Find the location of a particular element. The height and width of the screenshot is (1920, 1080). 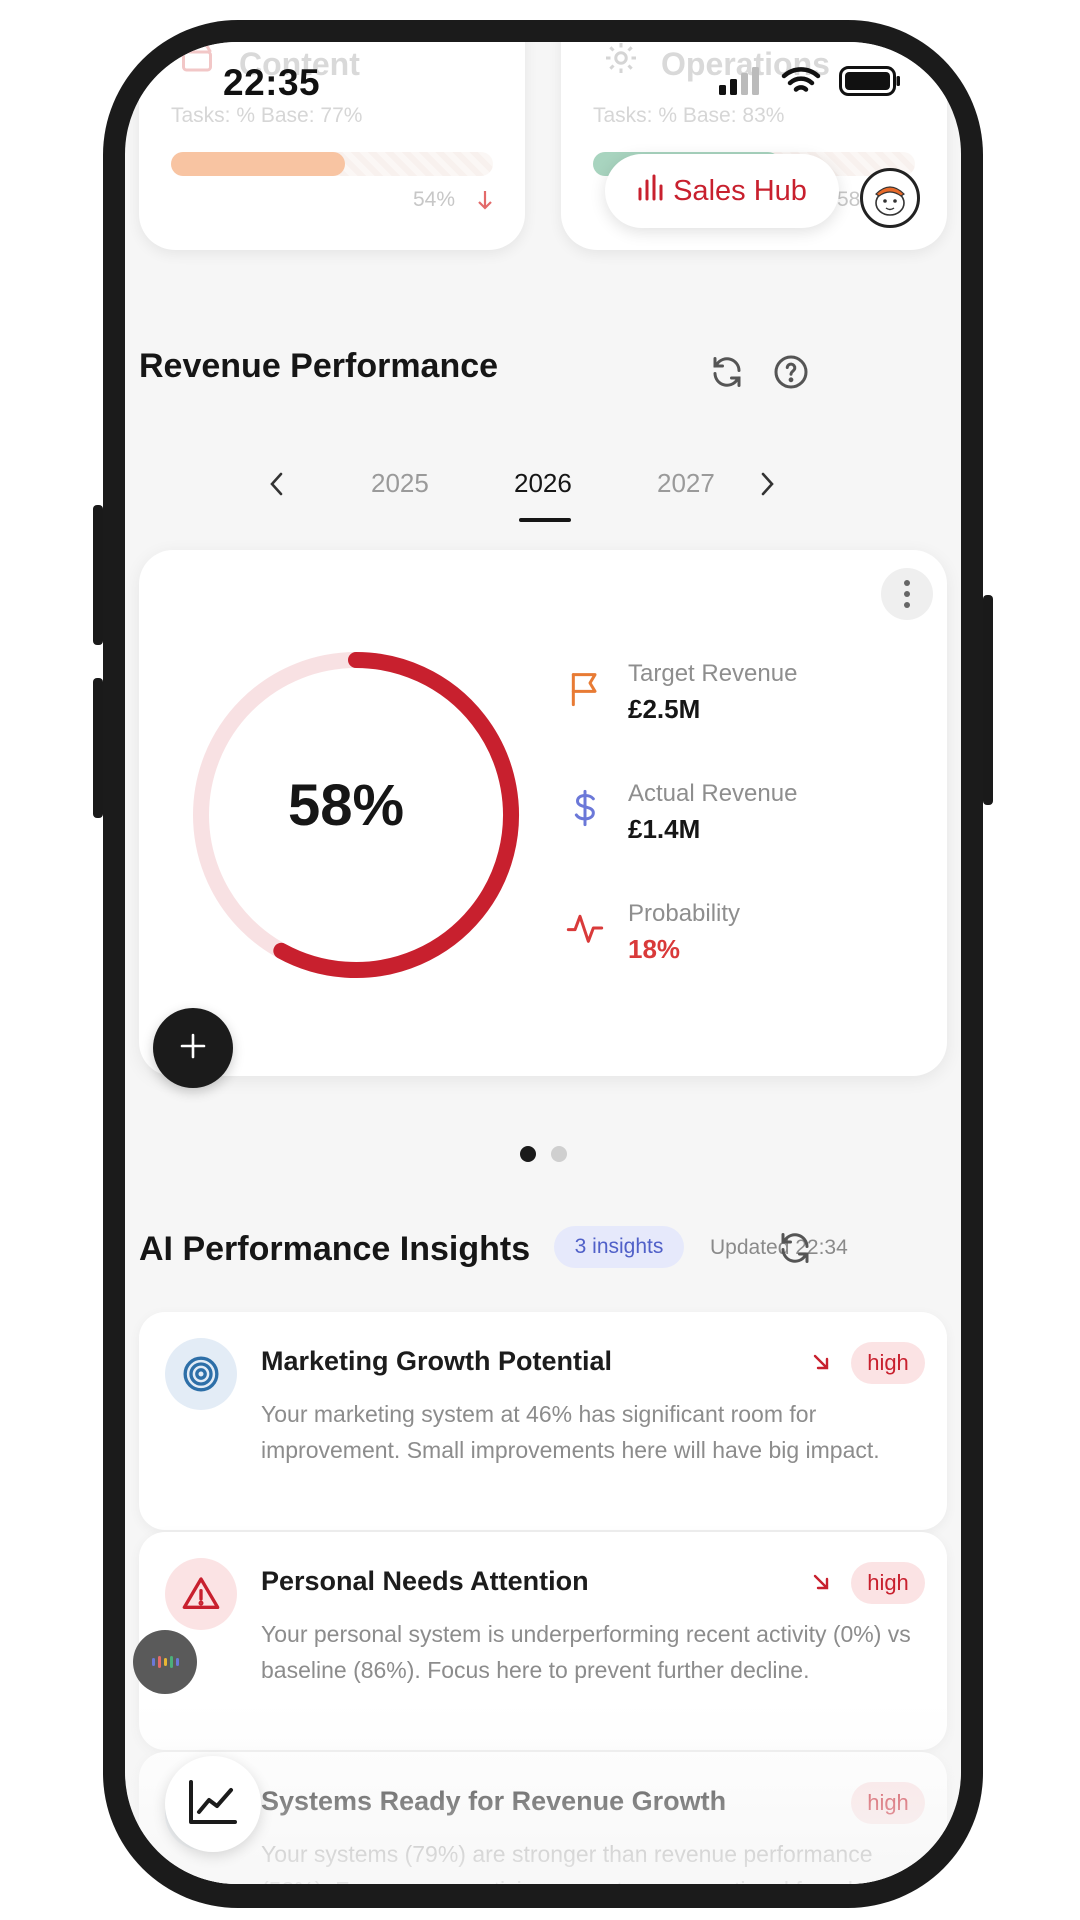

more-options-button is located at coordinates (907, 594).